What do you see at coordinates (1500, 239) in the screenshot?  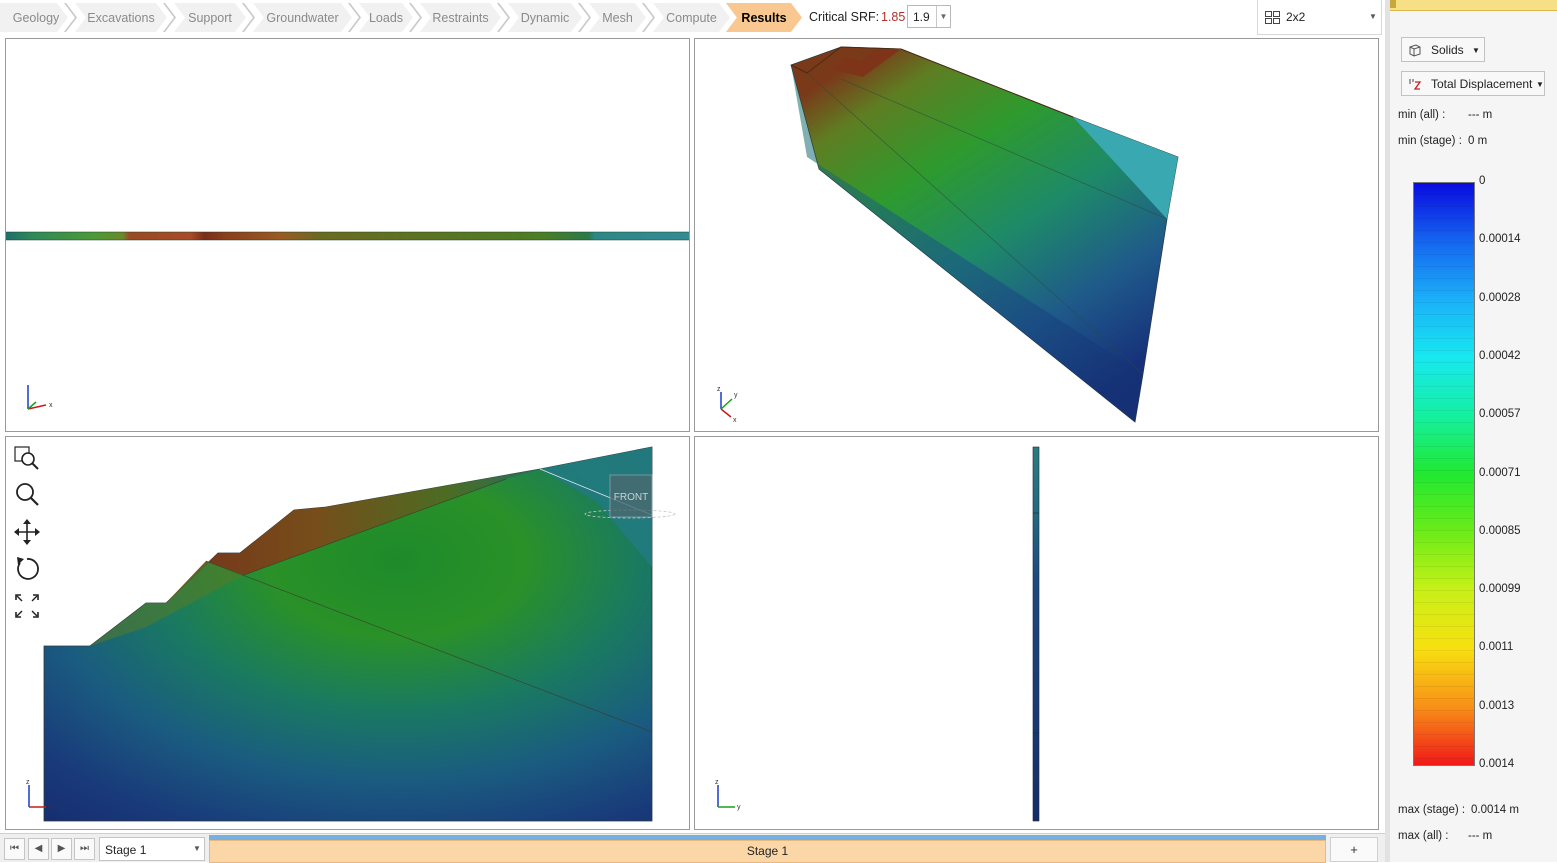 I see `legend-tick-label: 0.00014` at bounding box center [1500, 239].